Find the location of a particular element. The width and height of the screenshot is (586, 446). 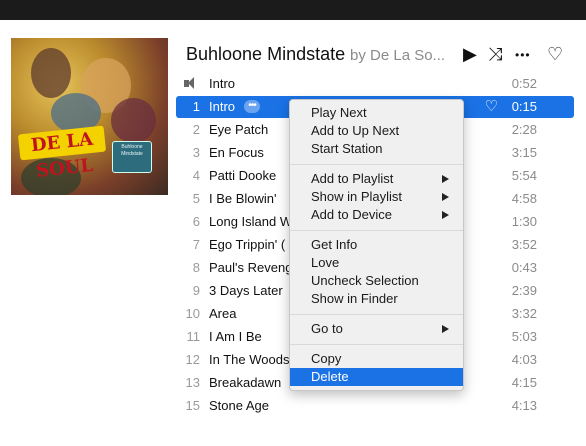

album-sticker: Buhloone Mindstate is located at coordinates (132, 157).